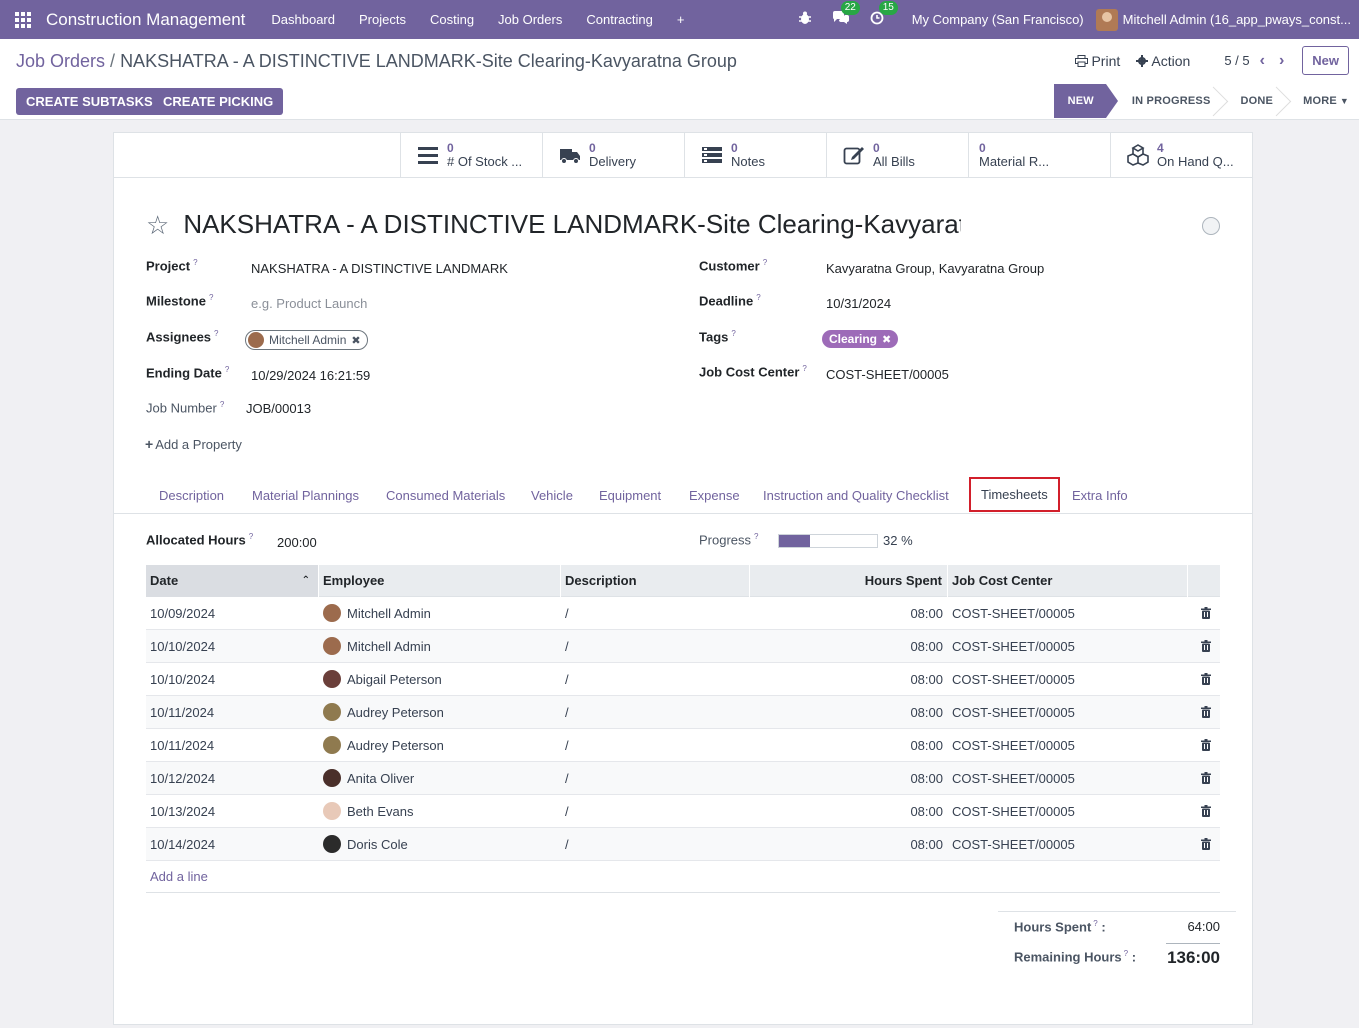  Describe the element at coordinates (445, 495) in the screenshot. I see `tab-consumed-materials: Consumed Materials` at that location.